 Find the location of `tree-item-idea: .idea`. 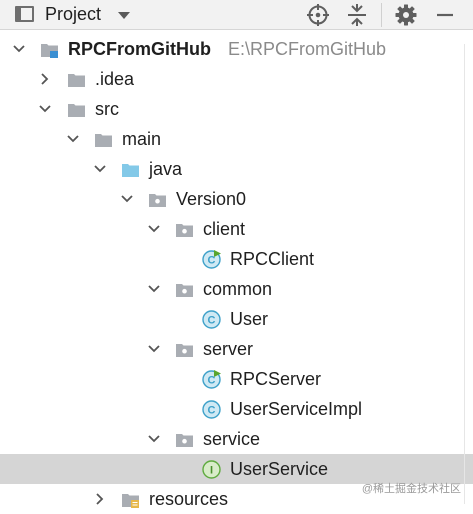

tree-item-idea: .idea is located at coordinates (236, 79).